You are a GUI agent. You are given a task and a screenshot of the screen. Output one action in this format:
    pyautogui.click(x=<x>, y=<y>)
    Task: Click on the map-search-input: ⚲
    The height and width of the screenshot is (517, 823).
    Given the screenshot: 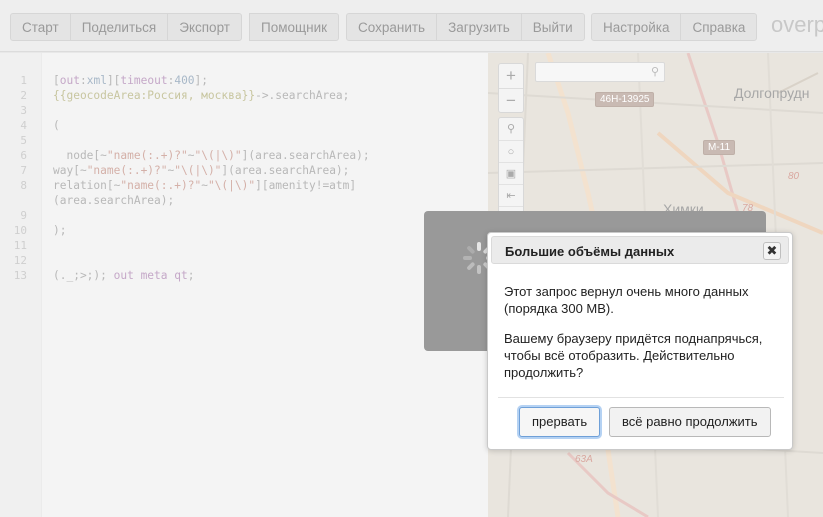 What is the action you would take?
    pyautogui.click(x=600, y=72)
    